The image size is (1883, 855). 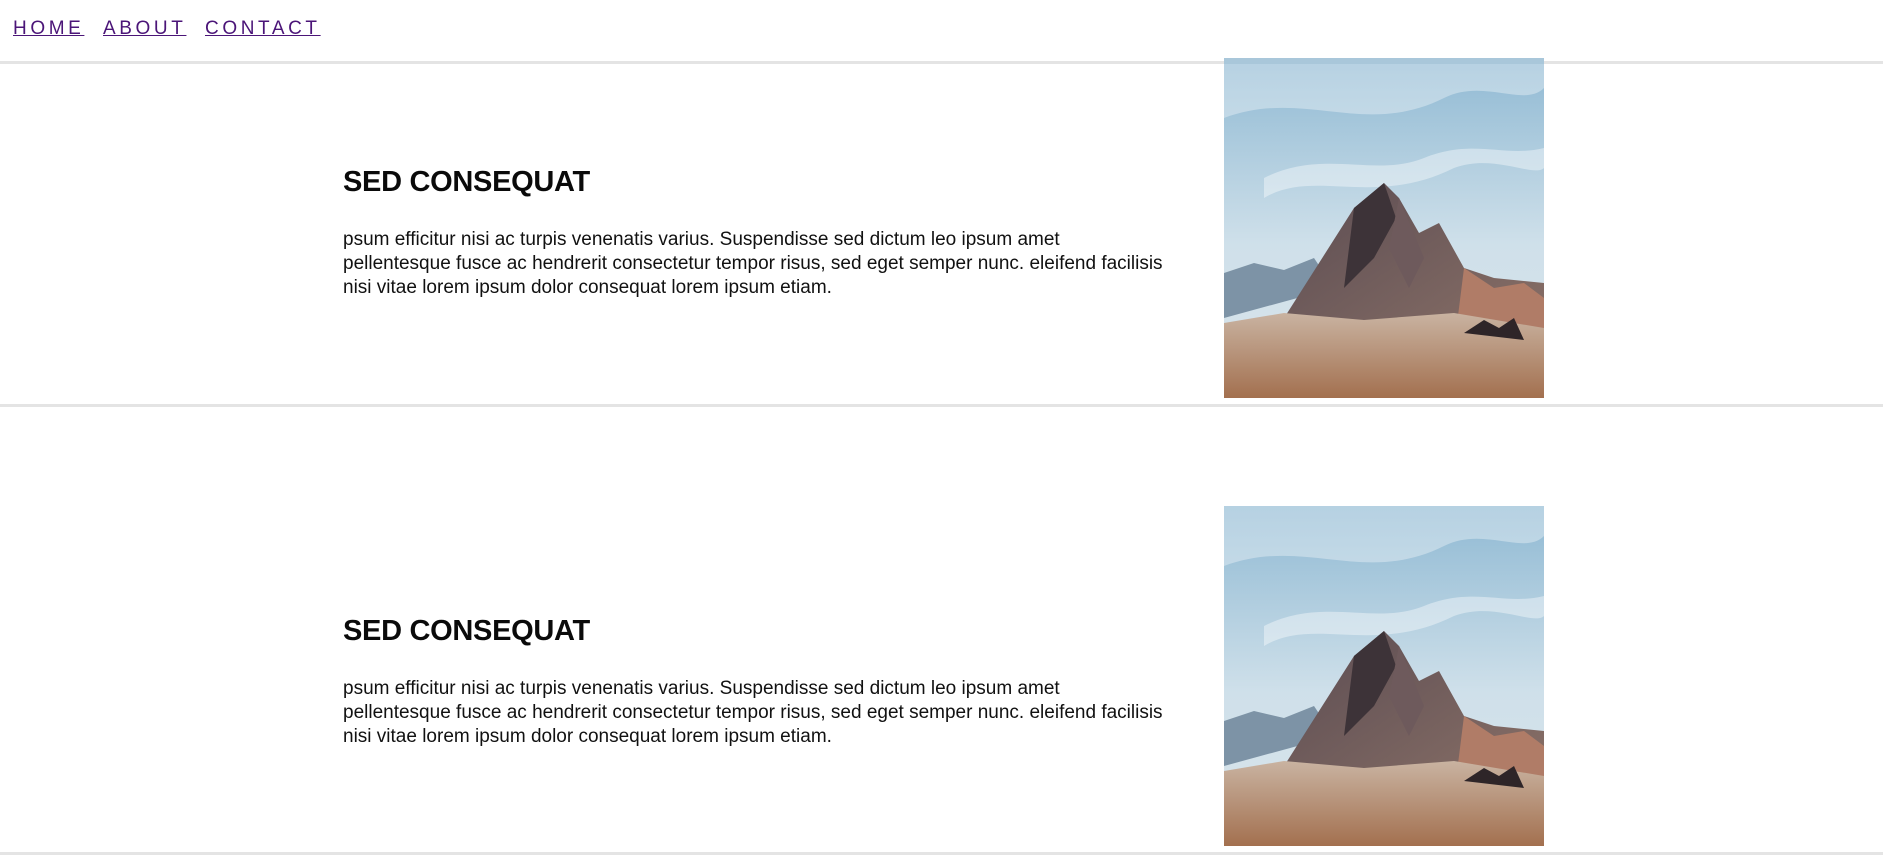 What do you see at coordinates (48, 29) in the screenshot?
I see `nav-link-home: HOME` at bounding box center [48, 29].